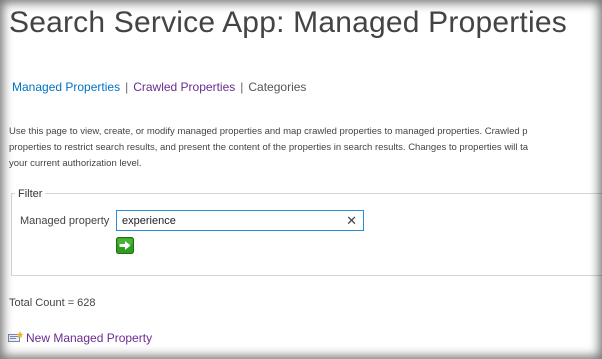  What do you see at coordinates (232, 220) in the screenshot?
I see `managed-property-input` at bounding box center [232, 220].